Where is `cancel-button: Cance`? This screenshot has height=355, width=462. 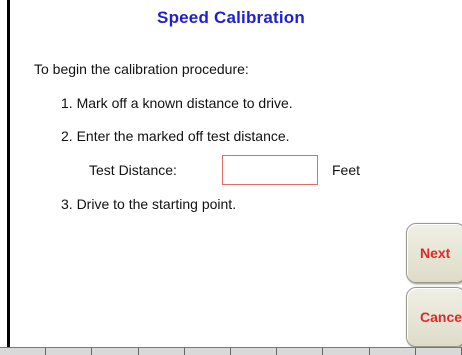
cancel-button: Cance is located at coordinates (434, 317).